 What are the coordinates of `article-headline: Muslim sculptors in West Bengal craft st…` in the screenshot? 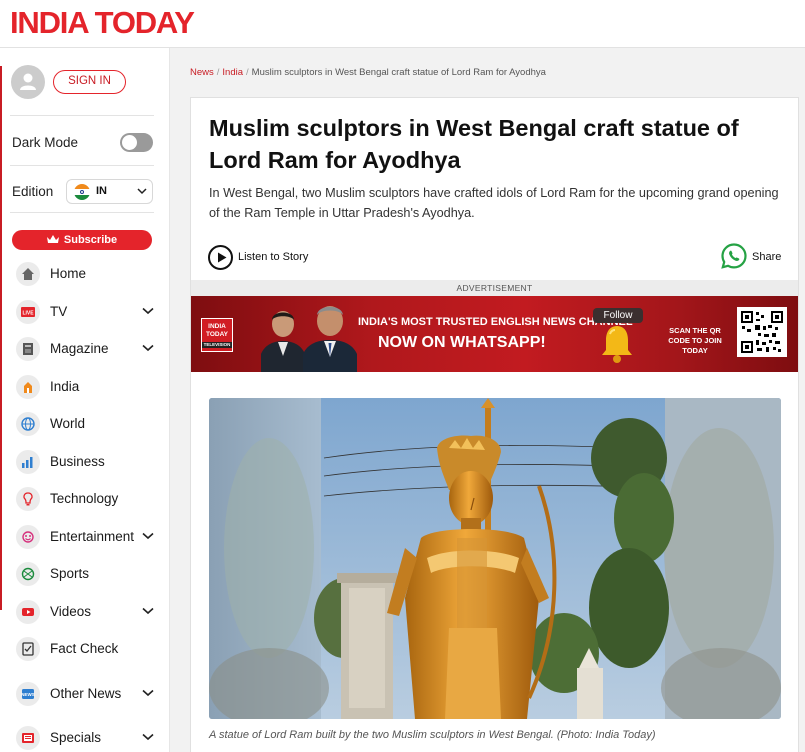 It's located at (474, 144).